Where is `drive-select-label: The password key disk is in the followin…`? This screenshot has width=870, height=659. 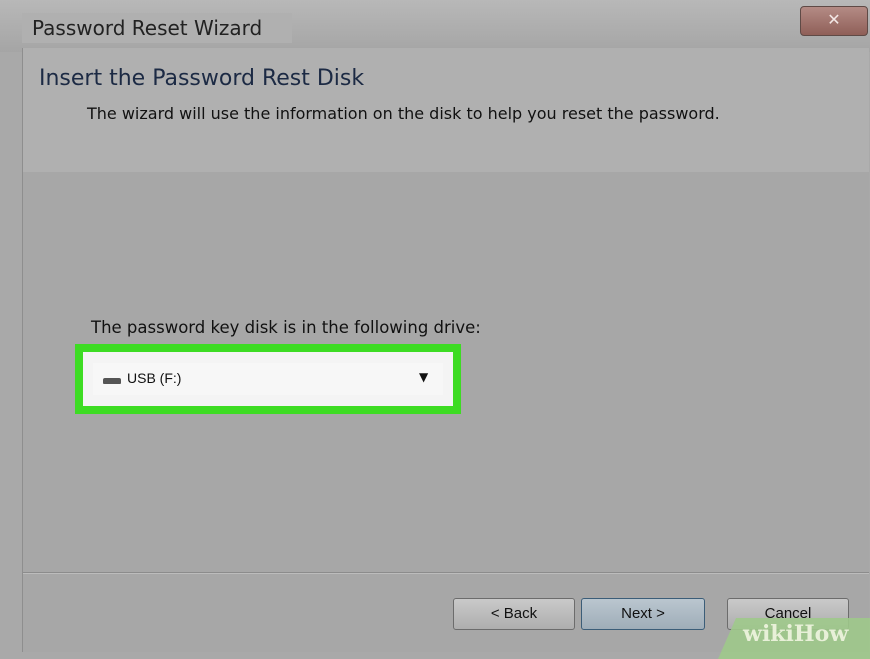 drive-select-label: The password key disk is in the followin… is located at coordinates (286, 327).